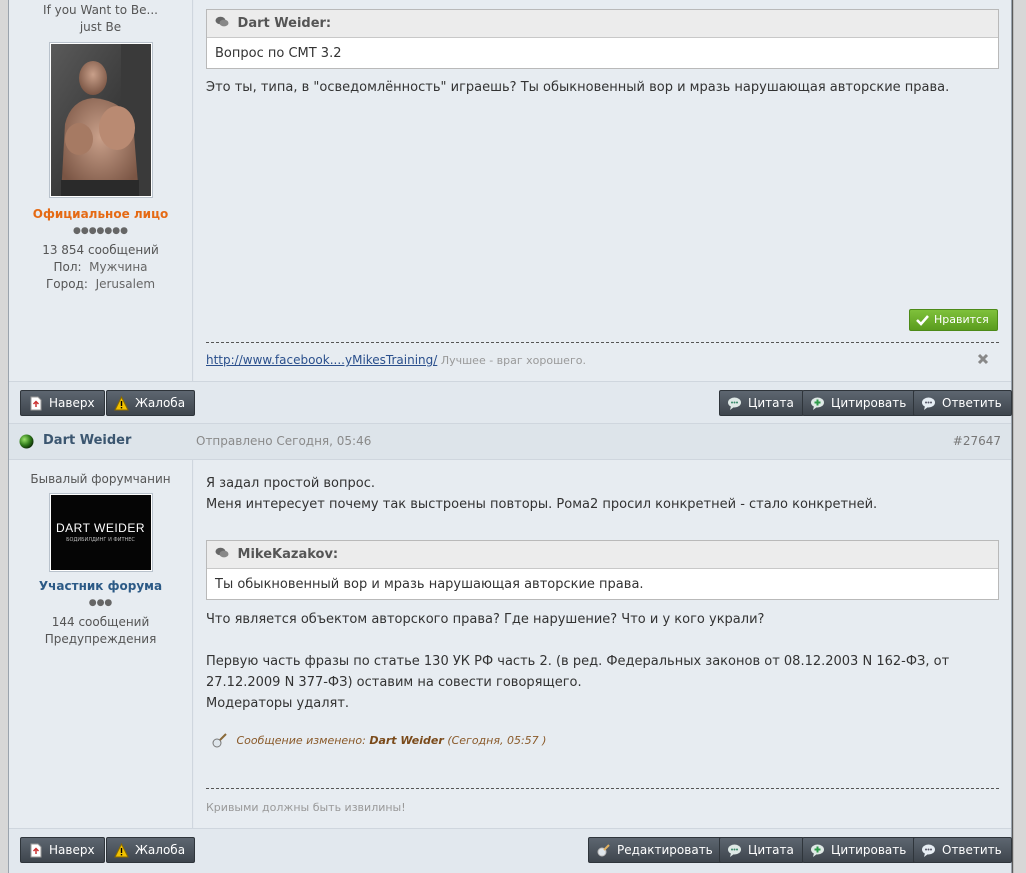 This screenshot has width=1026, height=873. Describe the element at coordinates (66, 284) in the screenshot. I see `city-label: Город:` at that location.